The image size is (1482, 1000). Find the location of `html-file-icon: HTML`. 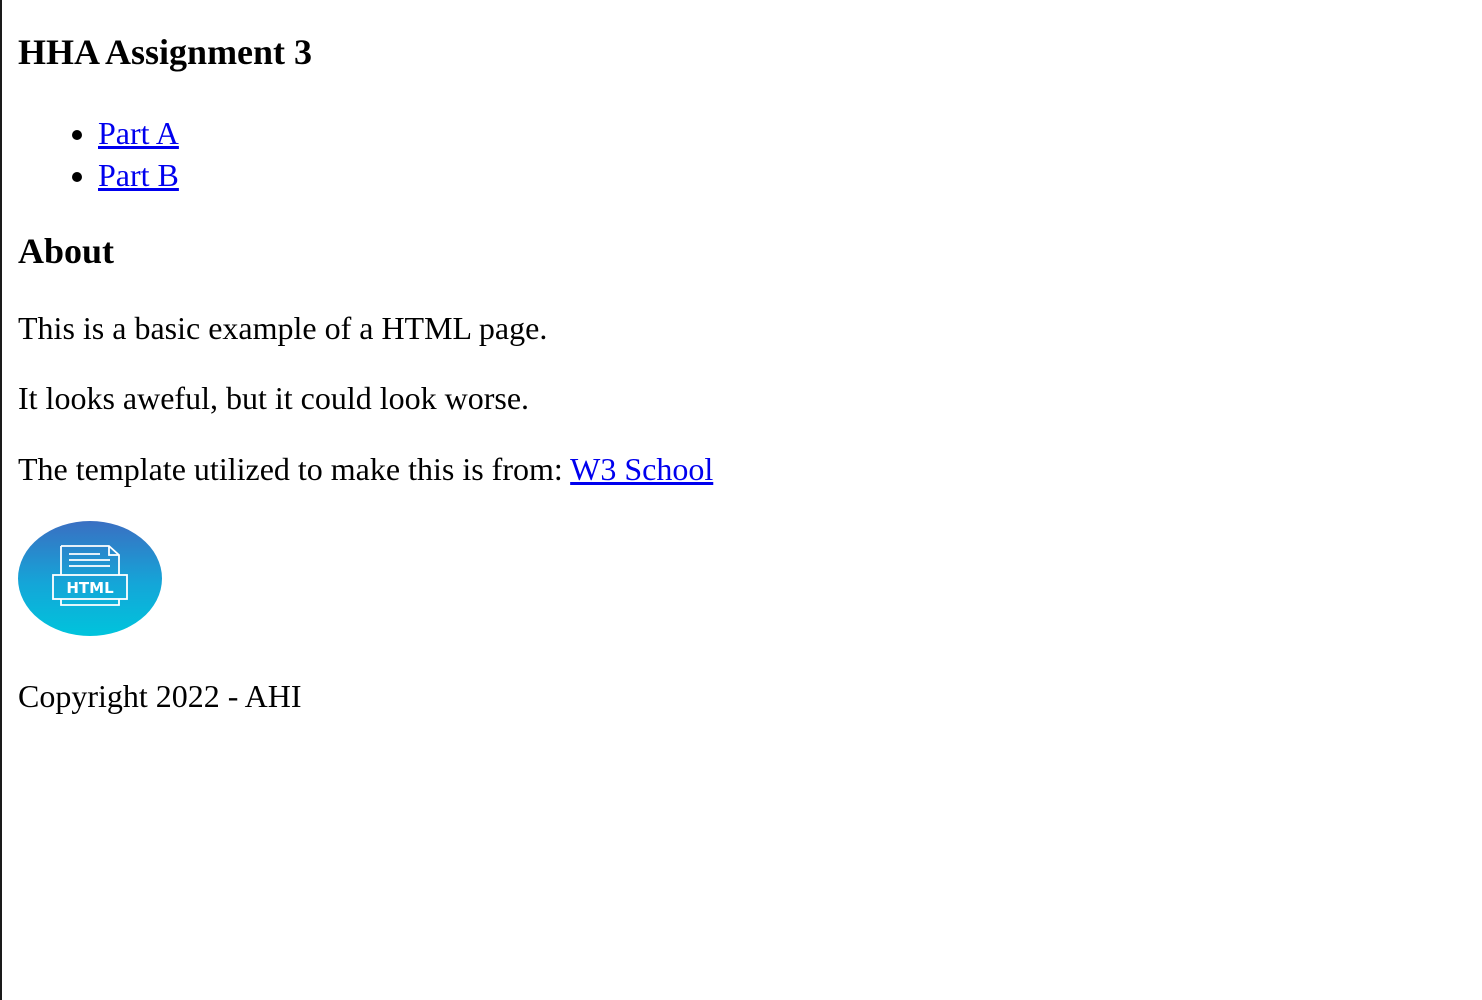

html-file-icon: HTML is located at coordinates (90, 578).